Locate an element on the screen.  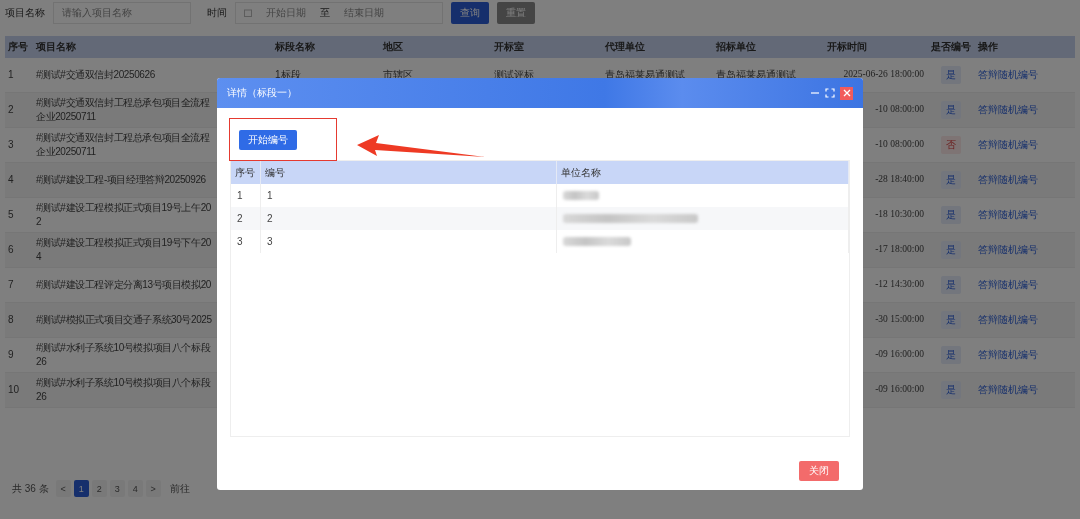
column-header: 操作 is located at coordinates (988, 47).